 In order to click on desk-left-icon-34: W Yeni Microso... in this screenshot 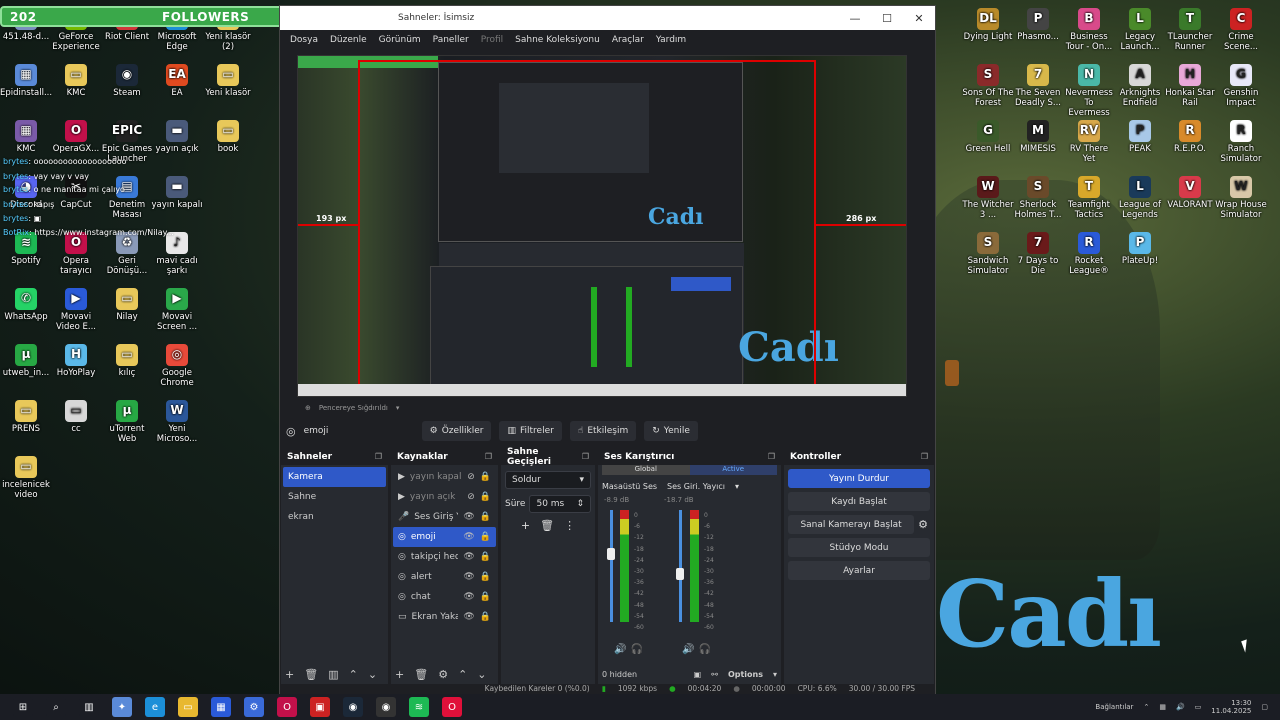, I will do `click(177, 422)`.